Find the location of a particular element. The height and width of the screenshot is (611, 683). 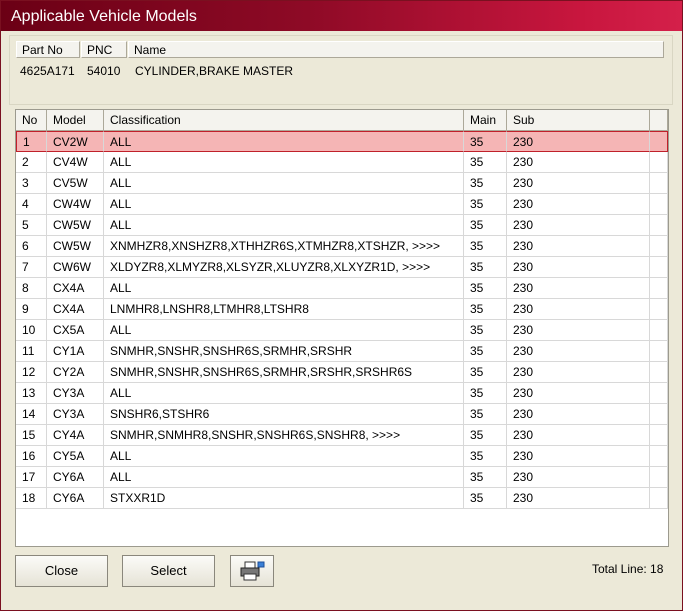

table-row: 18 CY6A STXXR1D 35 230 is located at coordinates (342, 498).